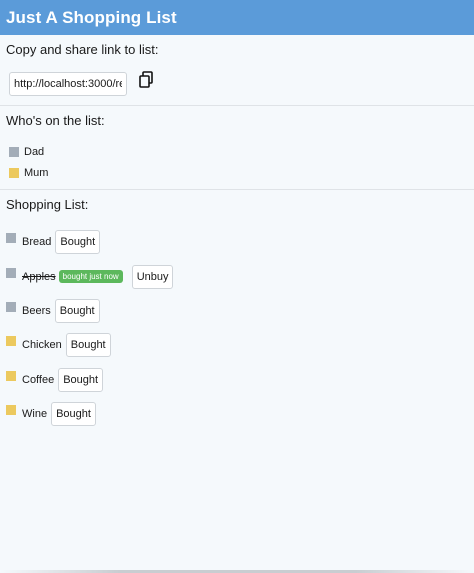 Image resolution: width=474 pixels, height=573 pixels. Describe the element at coordinates (82, 49) in the screenshot. I see `share-heading: Copy and share link to list:` at that location.